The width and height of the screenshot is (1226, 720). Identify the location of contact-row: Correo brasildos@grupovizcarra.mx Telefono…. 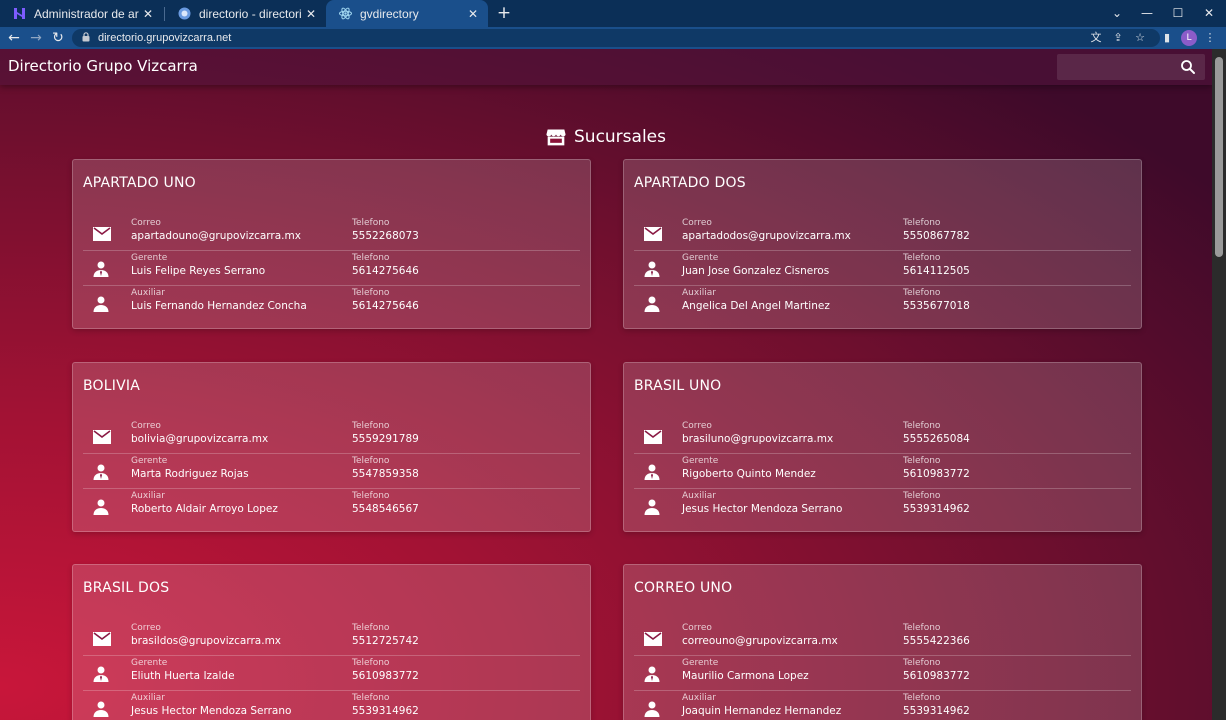
(331, 638).